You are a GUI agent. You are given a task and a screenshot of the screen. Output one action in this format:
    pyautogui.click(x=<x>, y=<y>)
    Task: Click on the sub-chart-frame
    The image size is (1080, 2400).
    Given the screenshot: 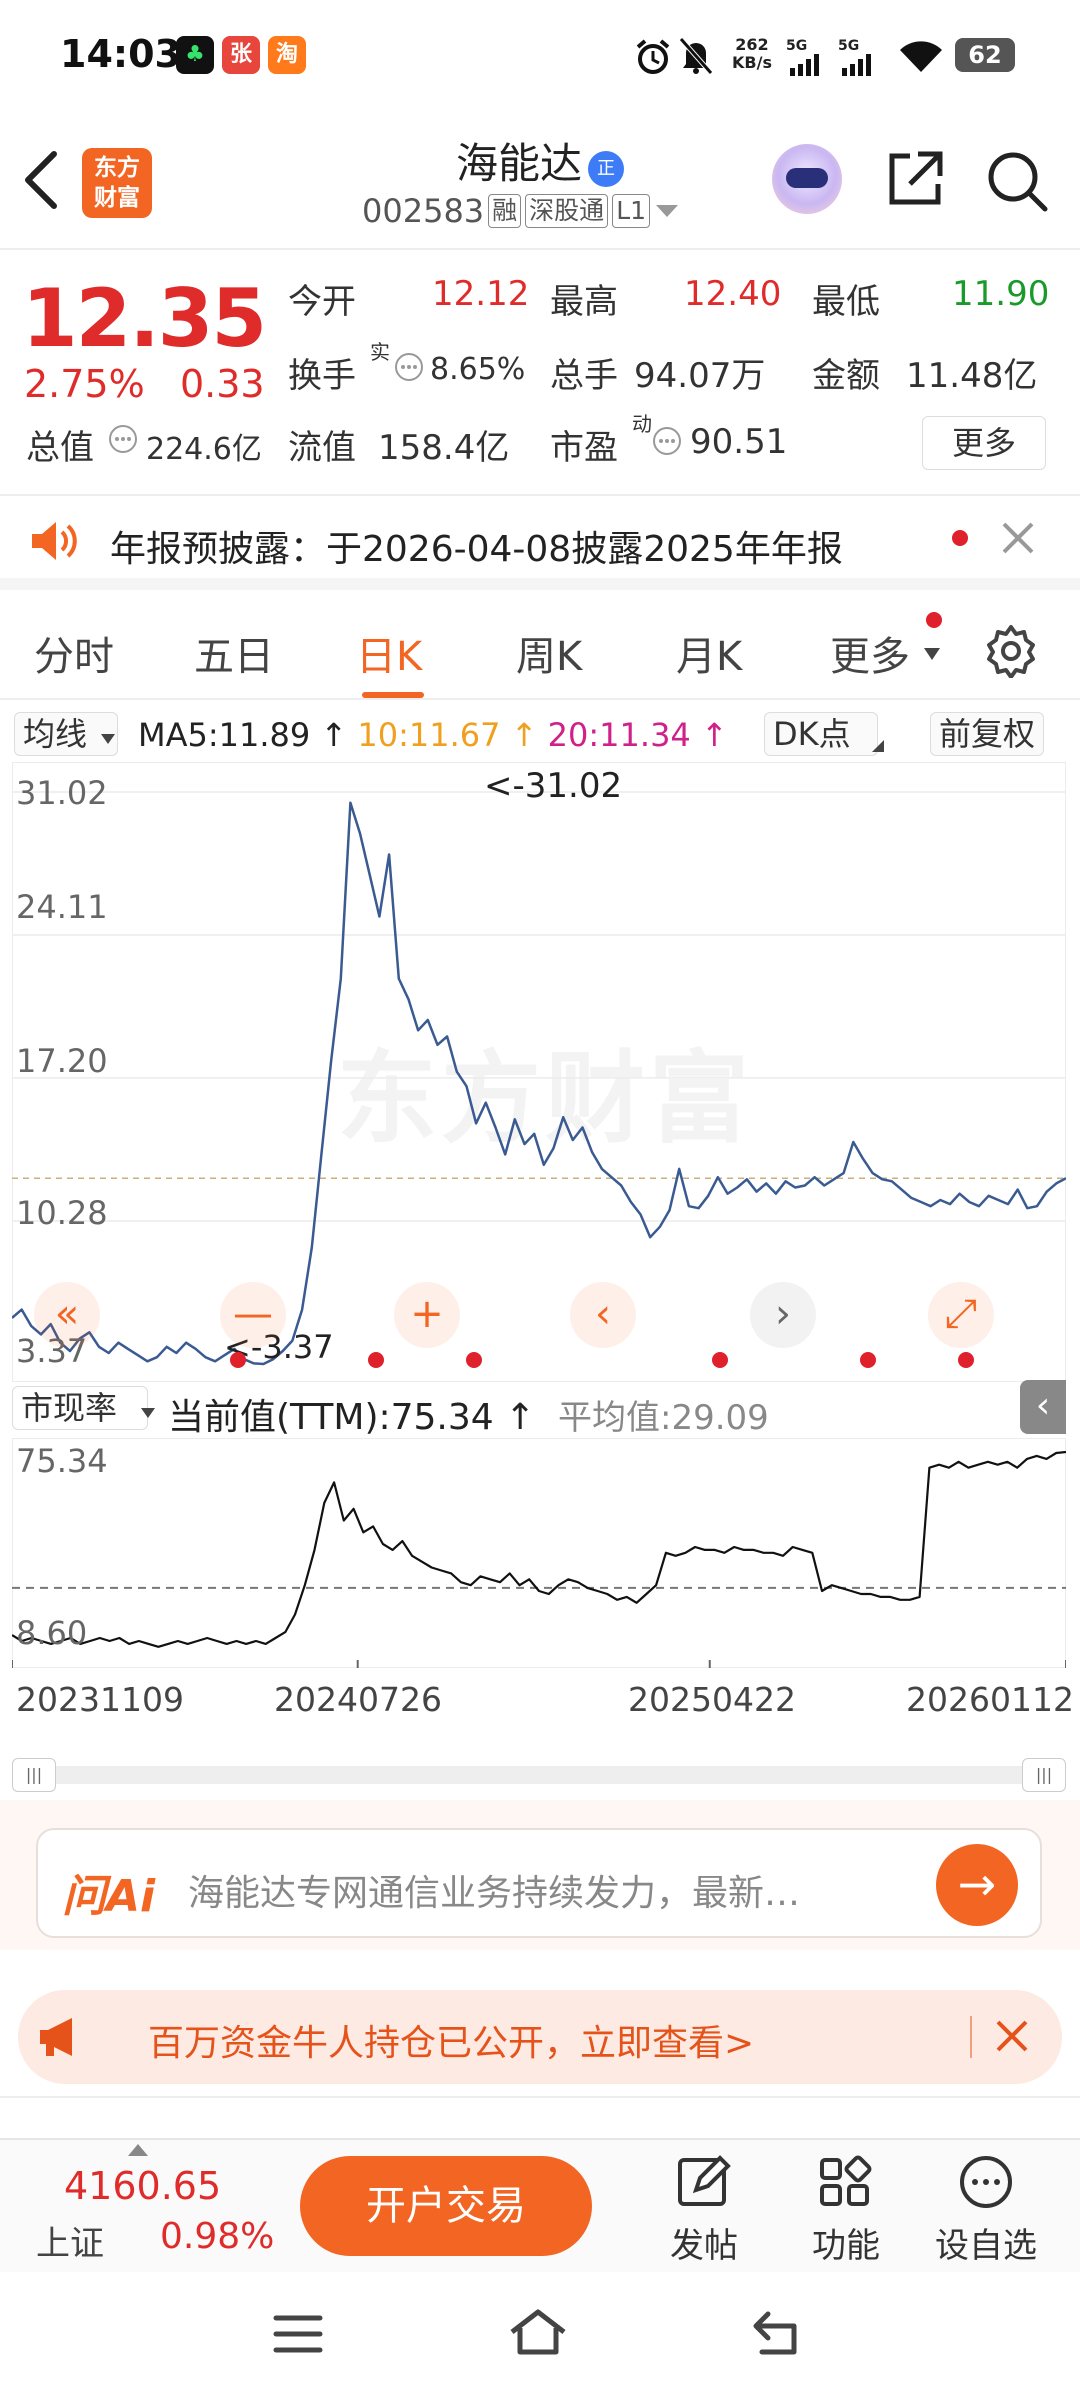 What is the action you would take?
    pyautogui.click(x=539, y=1553)
    